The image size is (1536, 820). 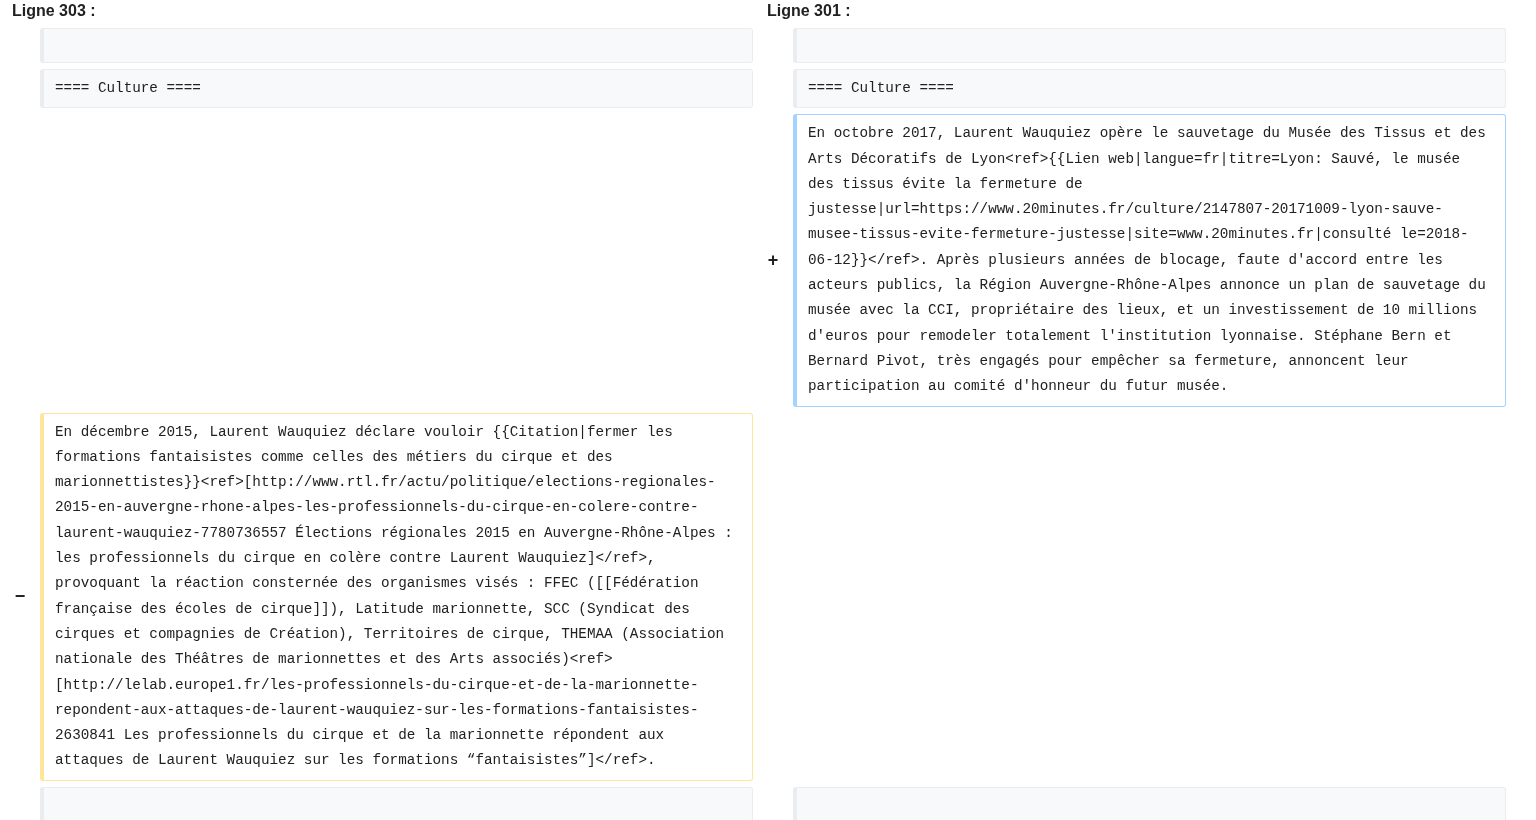 I want to click on diff-marker: +, so click(x=773, y=260).